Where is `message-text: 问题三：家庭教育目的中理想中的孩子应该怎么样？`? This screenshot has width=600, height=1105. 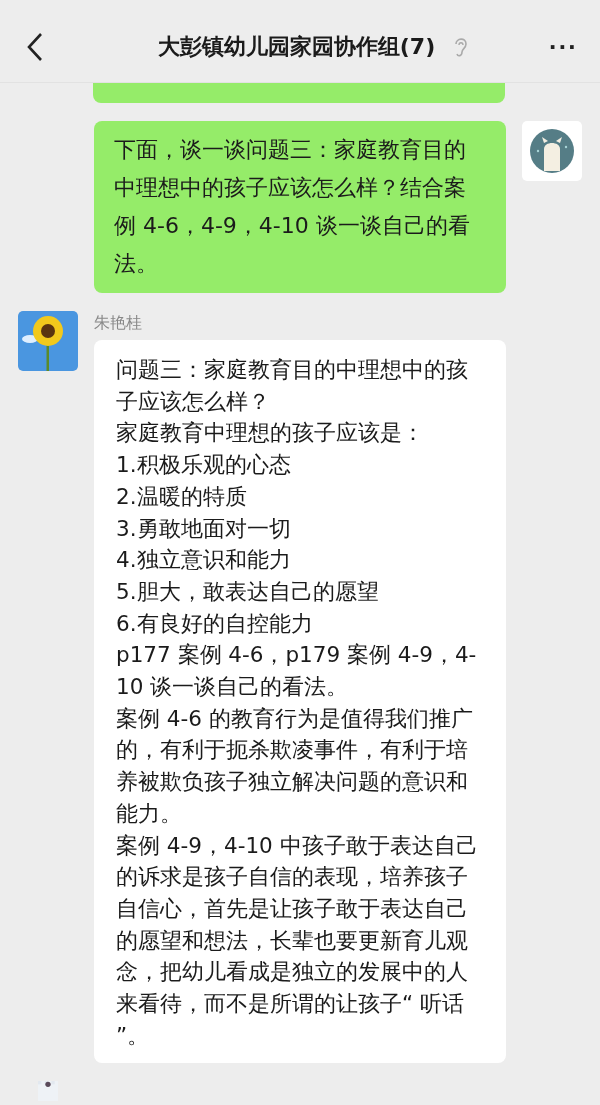
message-text: 问题三：家庭教育目的中理想中的孩子应该怎么样？ is located at coordinates (292, 386).